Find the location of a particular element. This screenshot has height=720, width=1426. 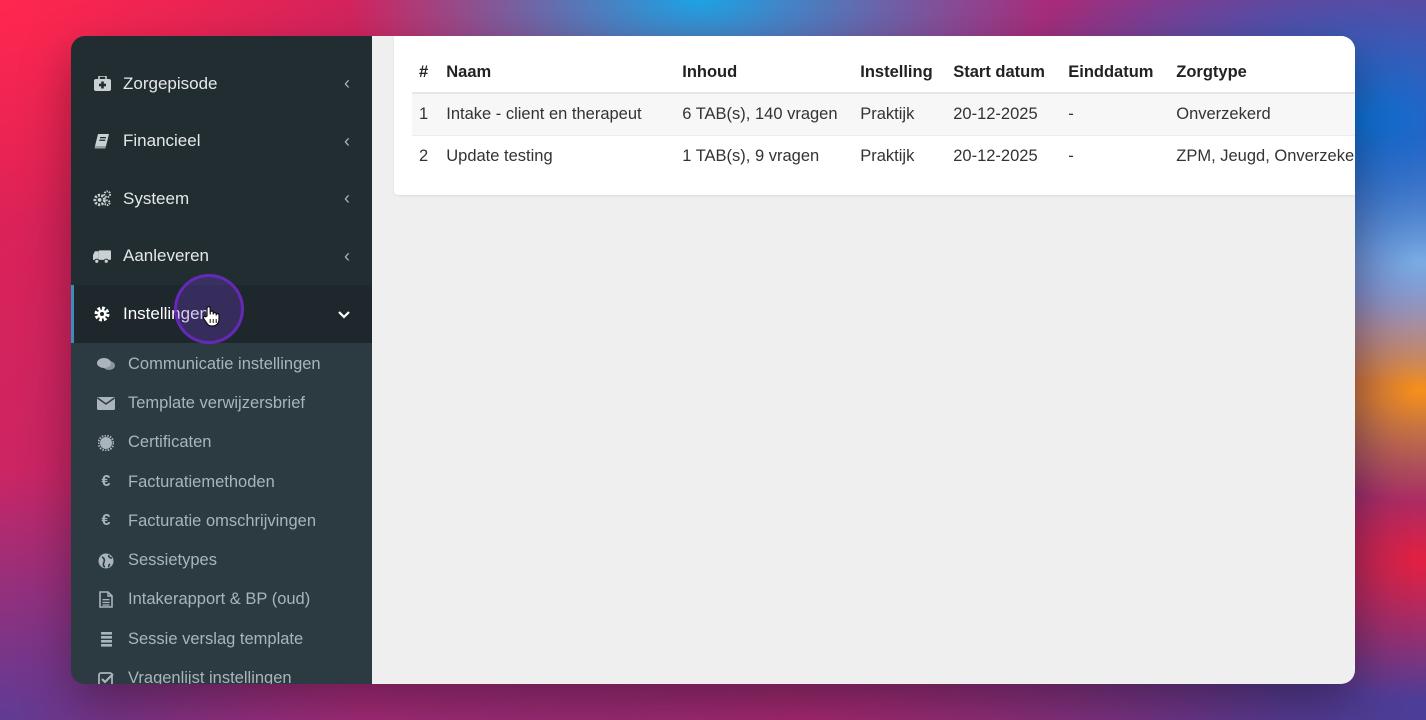

submenu-label: Facturatie omschrijvingen is located at coordinates (222, 520).